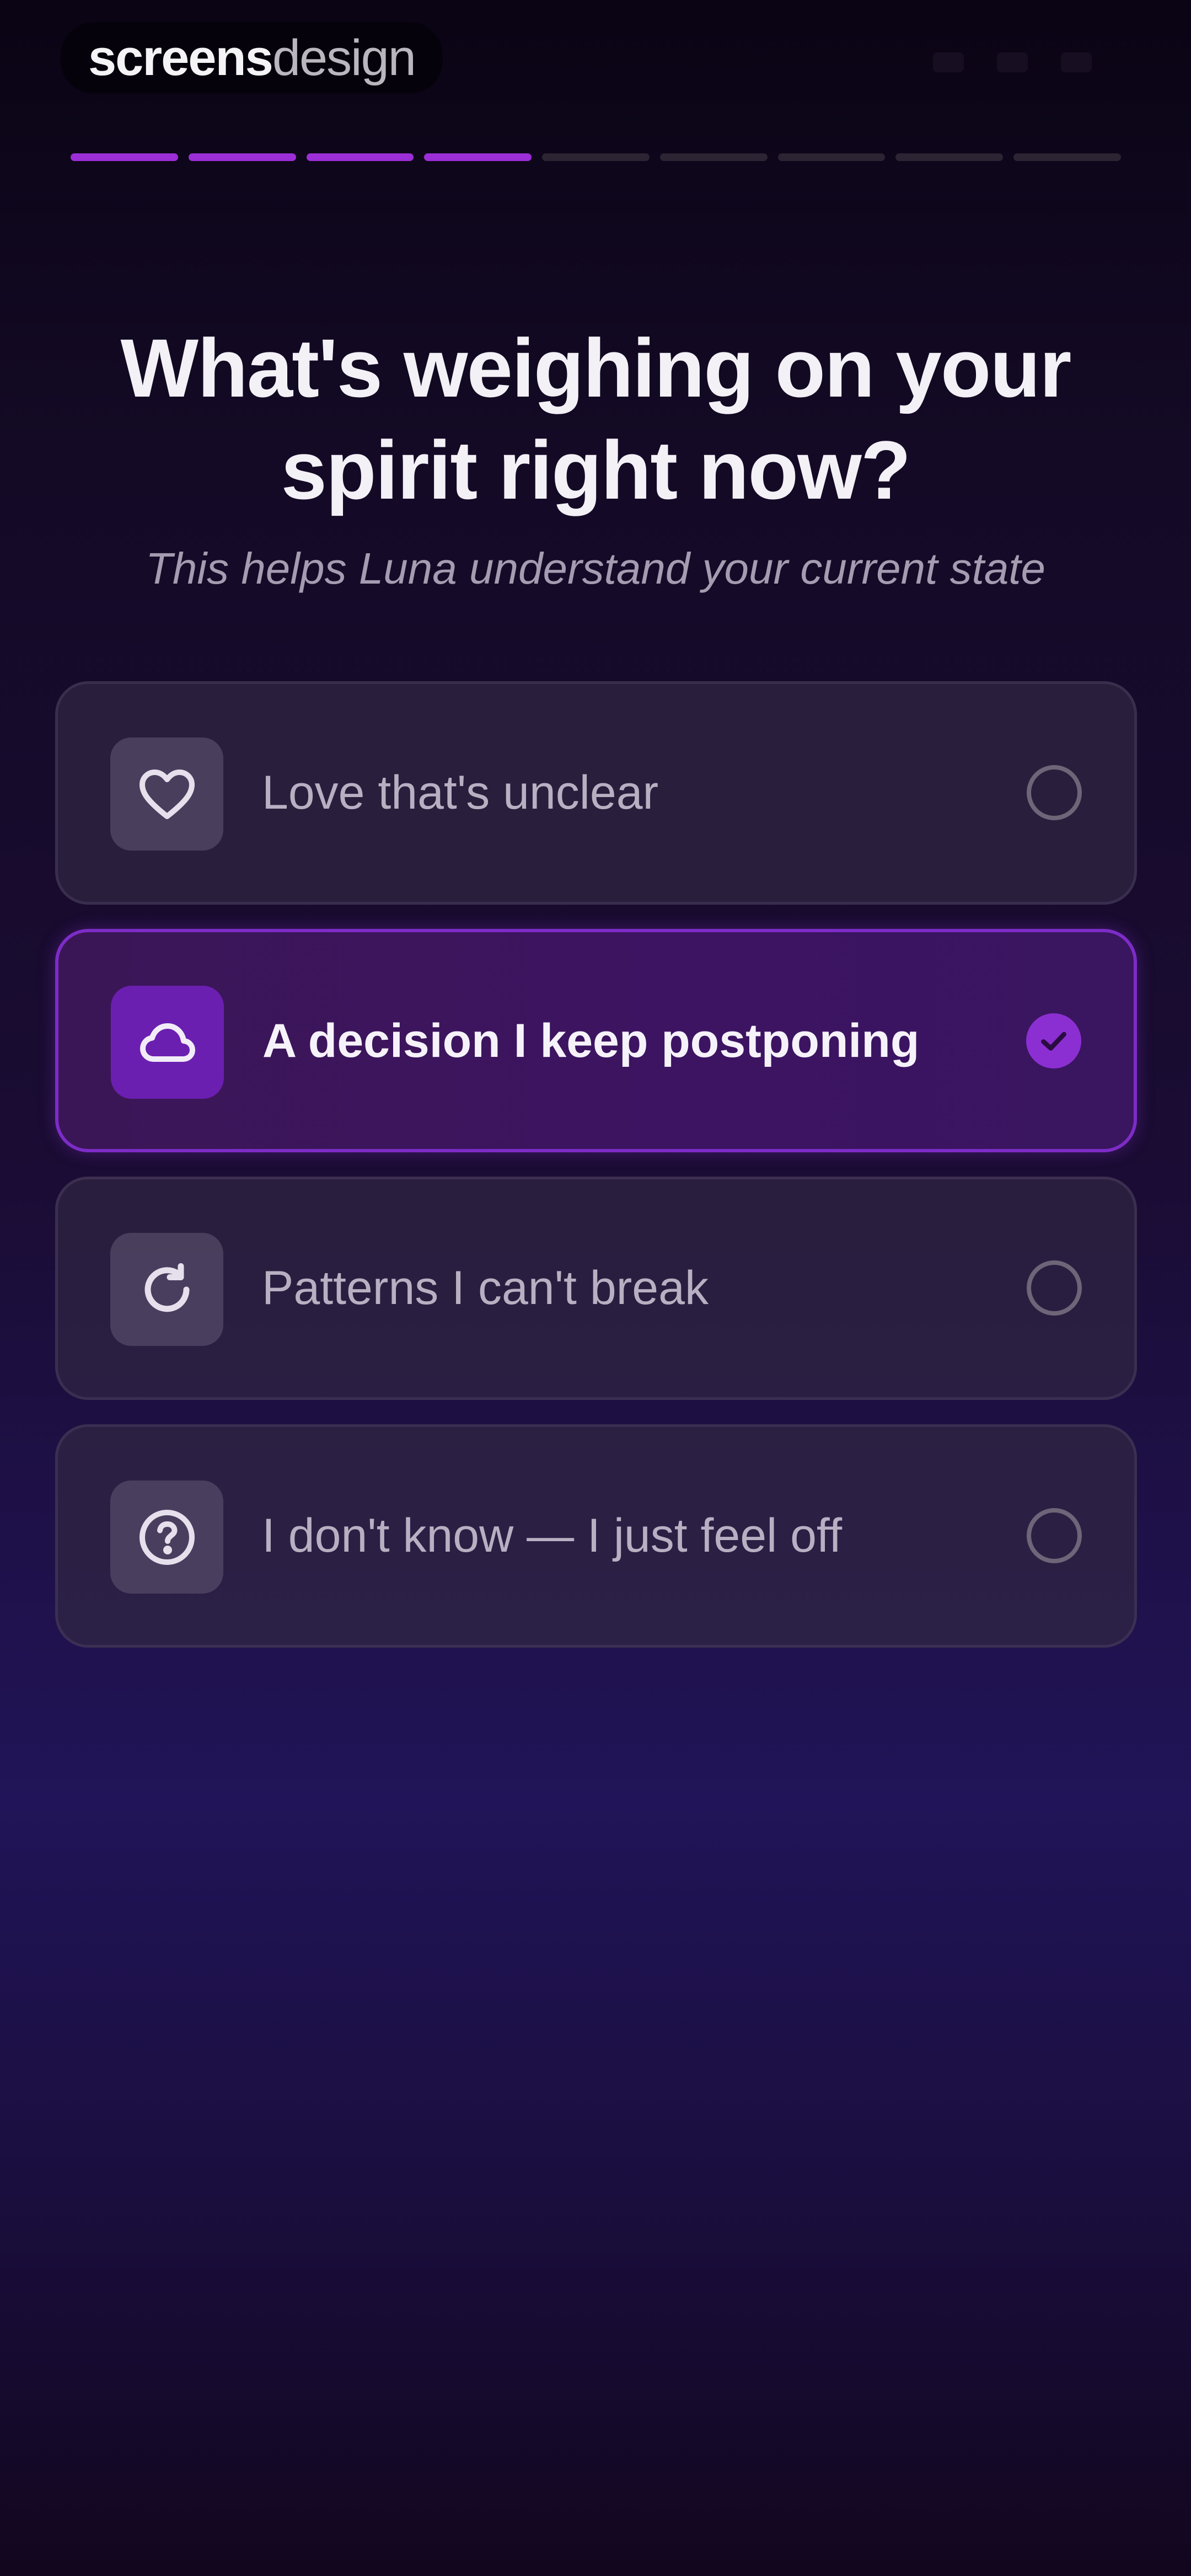  I want to click on option-label: I don't know — I just feel off, so click(552, 1535).